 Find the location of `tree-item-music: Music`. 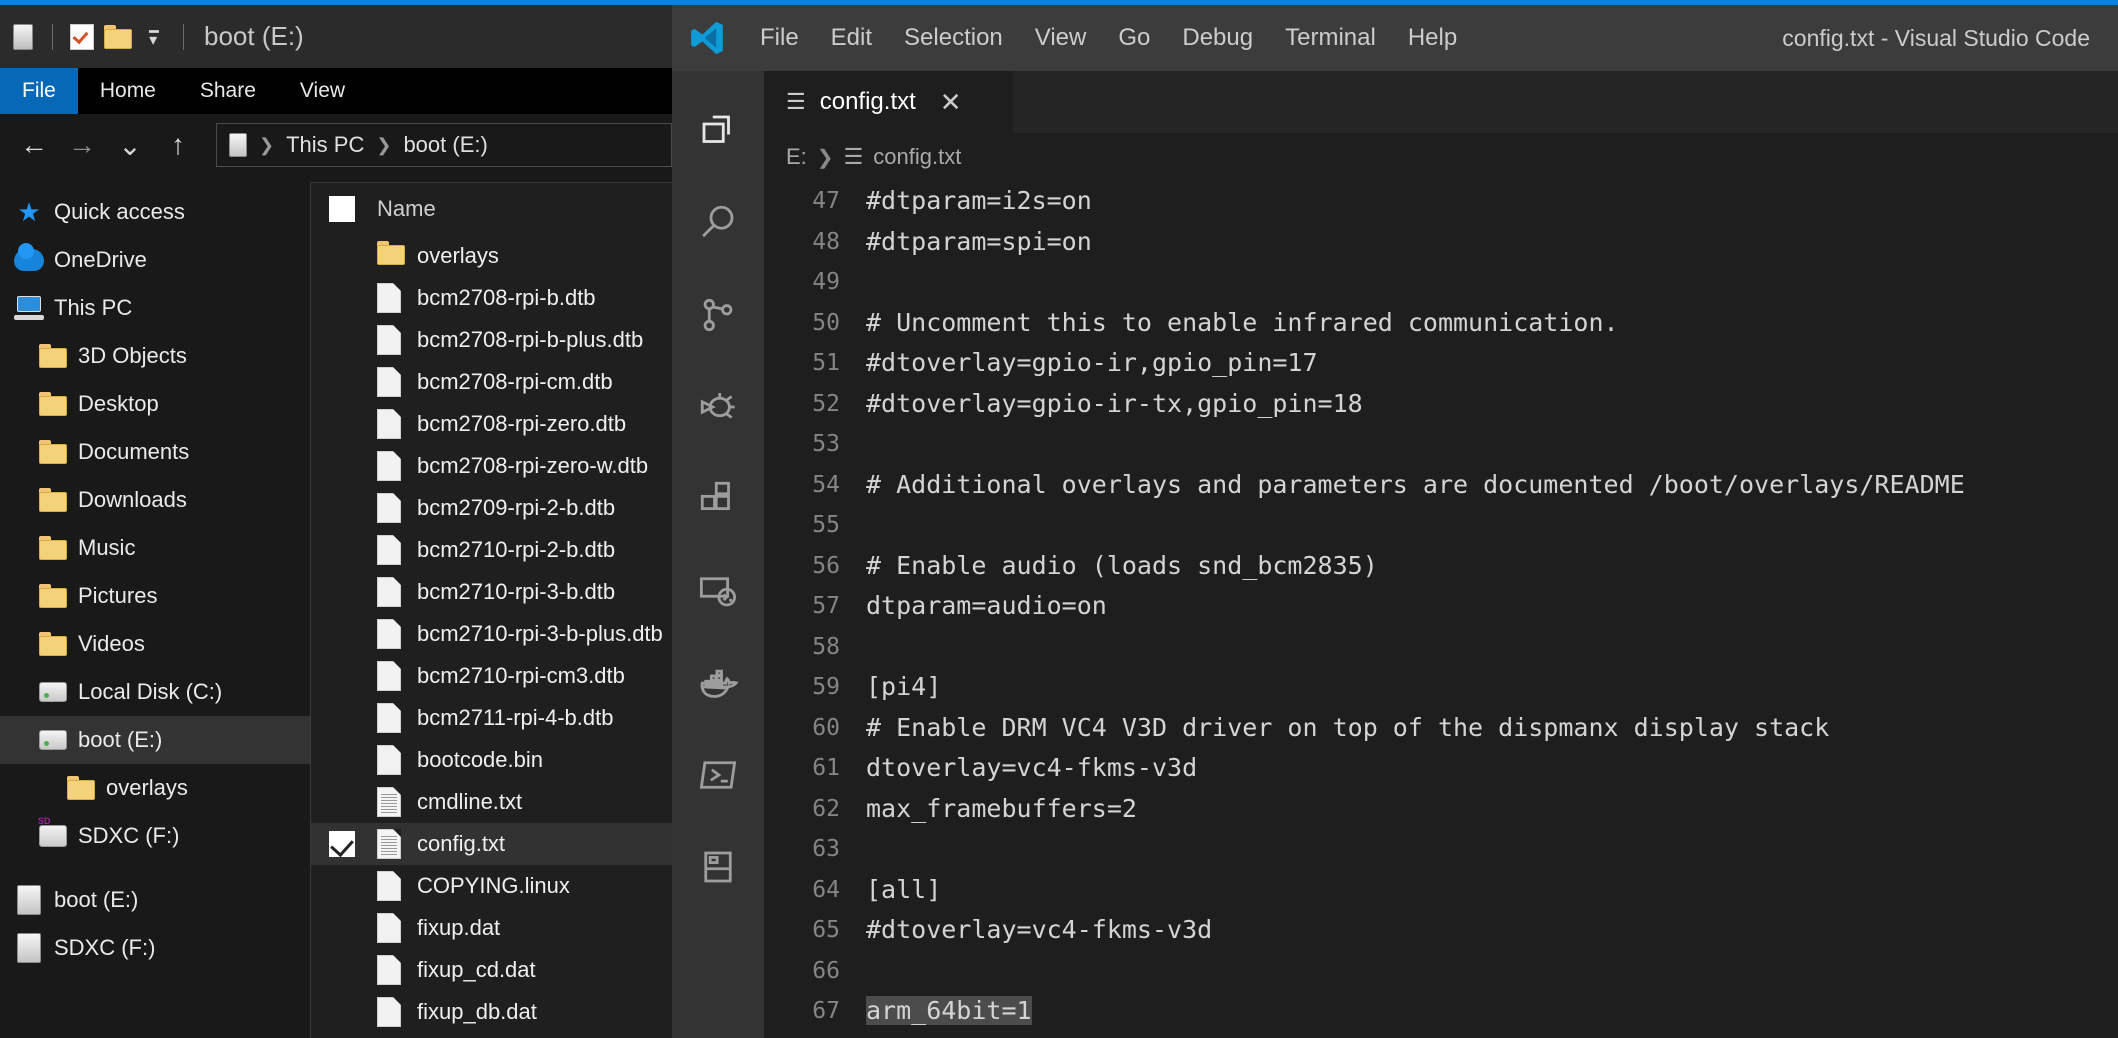

tree-item-music: Music is located at coordinates (155, 548).